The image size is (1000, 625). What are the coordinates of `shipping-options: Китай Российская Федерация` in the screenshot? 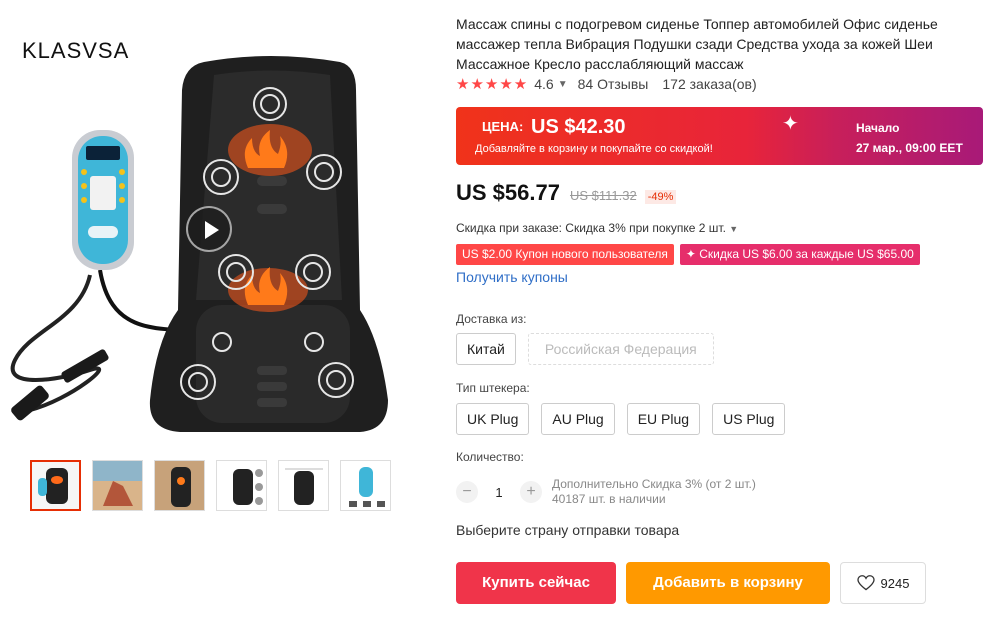 It's located at (585, 349).